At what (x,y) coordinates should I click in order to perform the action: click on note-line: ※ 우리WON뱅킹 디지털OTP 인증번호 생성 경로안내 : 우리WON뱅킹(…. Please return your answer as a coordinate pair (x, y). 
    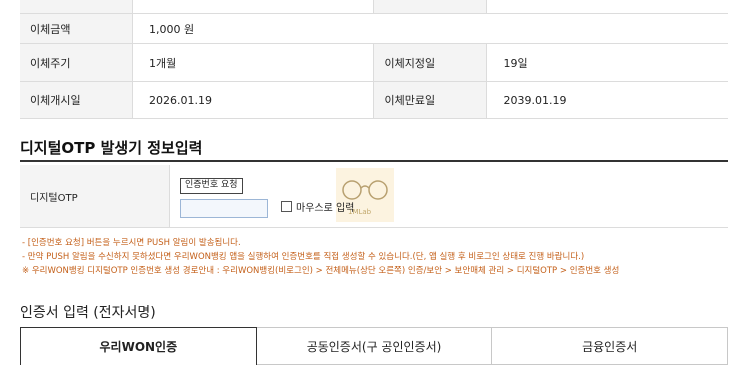
    Looking at the image, I should click on (321, 271).